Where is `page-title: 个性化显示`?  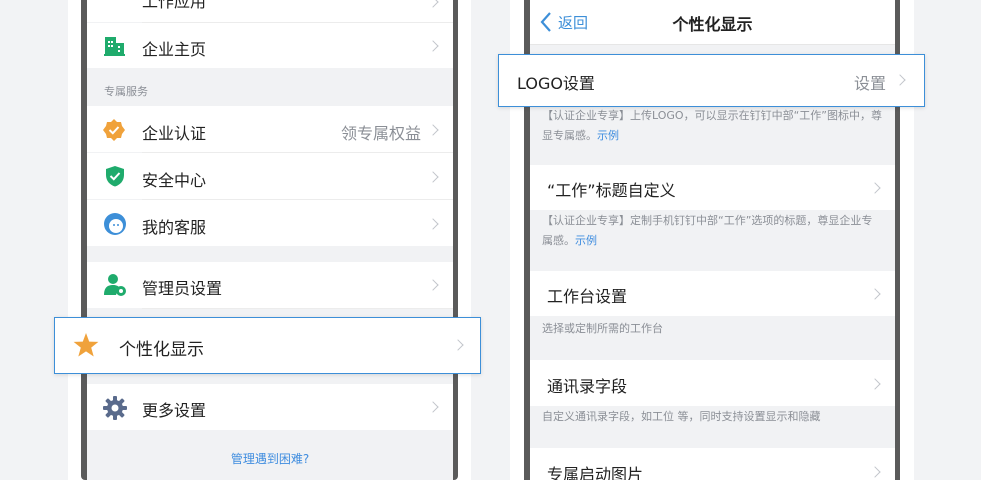 page-title: 个性化显示 is located at coordinates (712, 24).